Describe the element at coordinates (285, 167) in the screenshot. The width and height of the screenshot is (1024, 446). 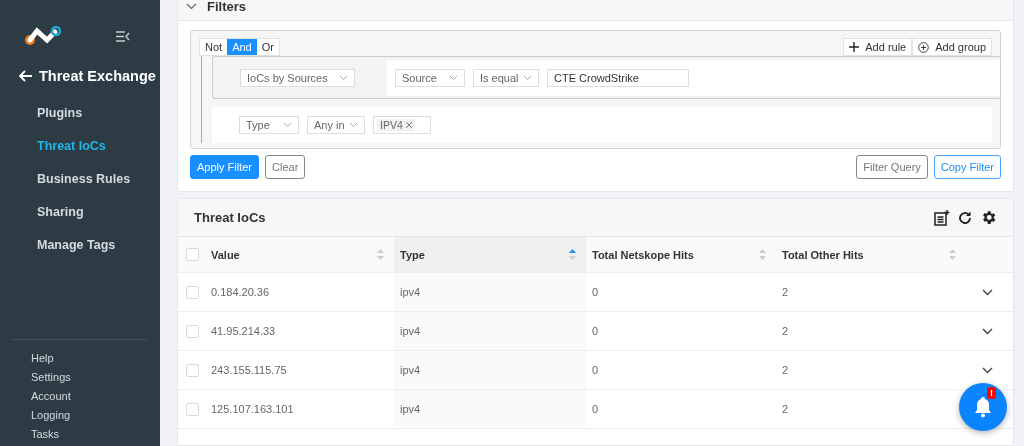
I see `clear-button: Clear` at that location.